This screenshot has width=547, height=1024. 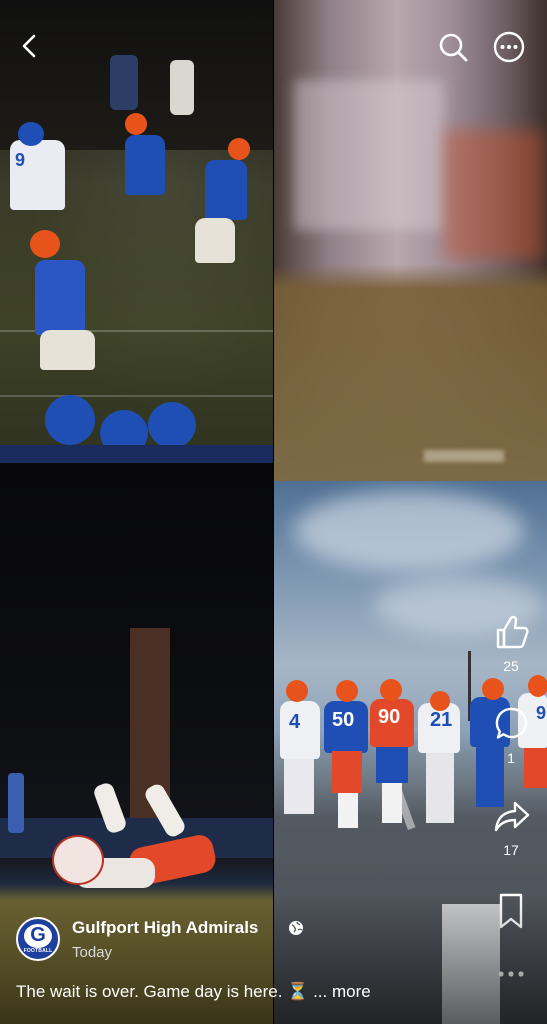 I want to click on jersey-number: 4, so click(x=295, y=722).